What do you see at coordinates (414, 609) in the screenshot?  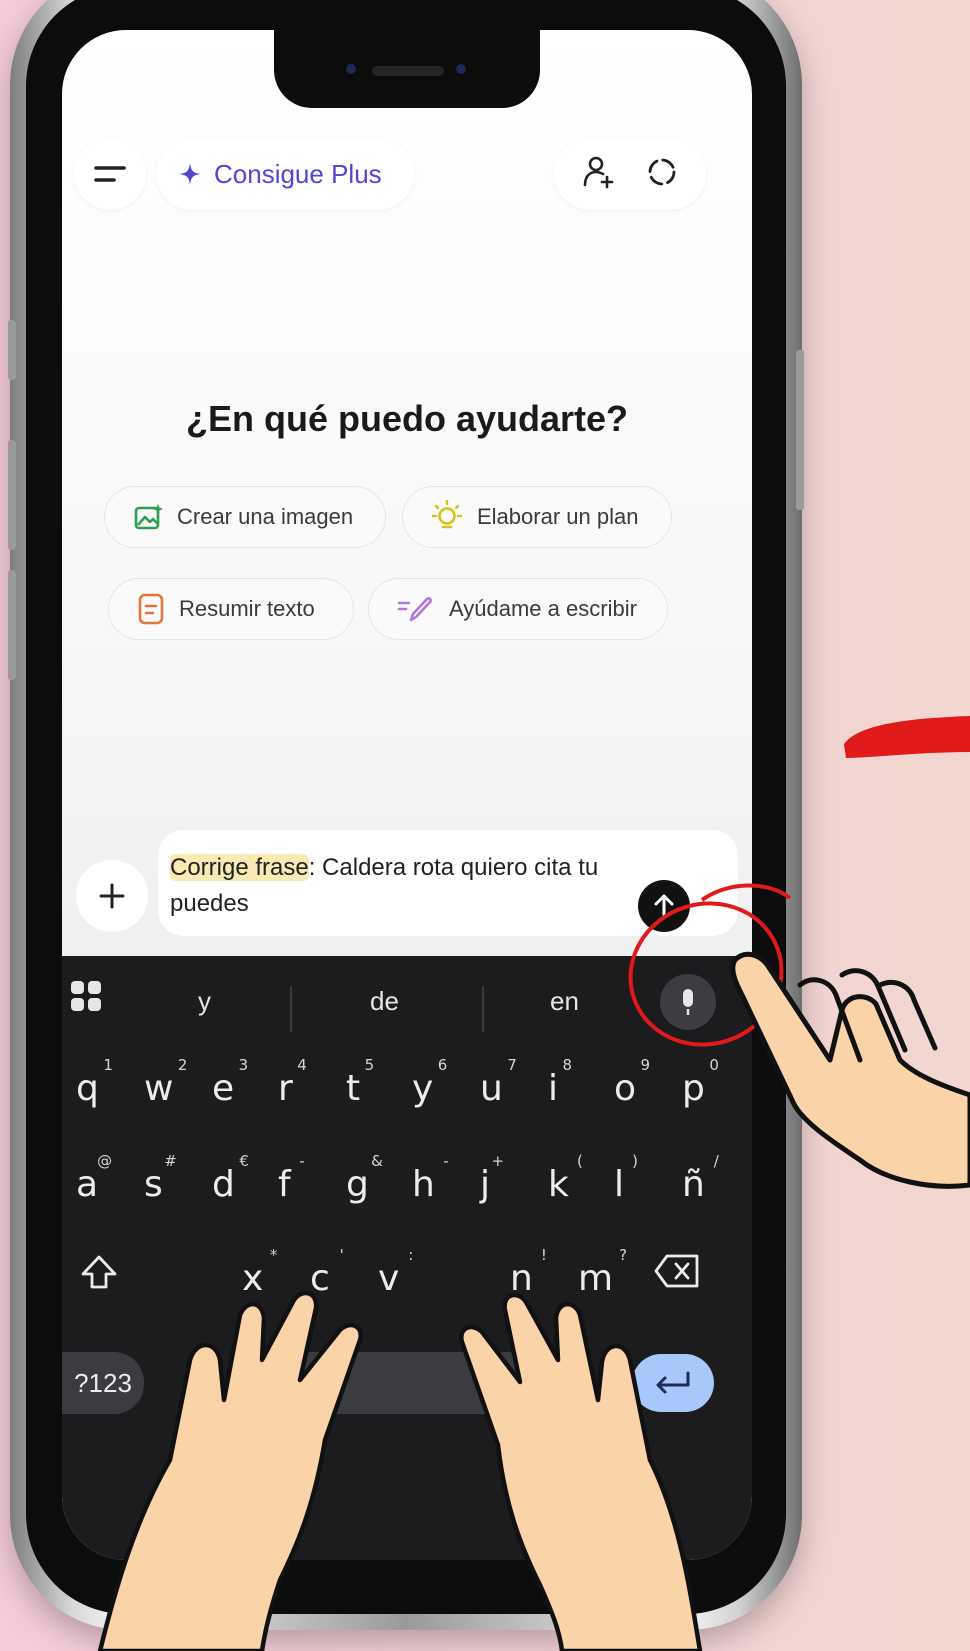 I see `pen-icon` at bounding box center [414, 609].